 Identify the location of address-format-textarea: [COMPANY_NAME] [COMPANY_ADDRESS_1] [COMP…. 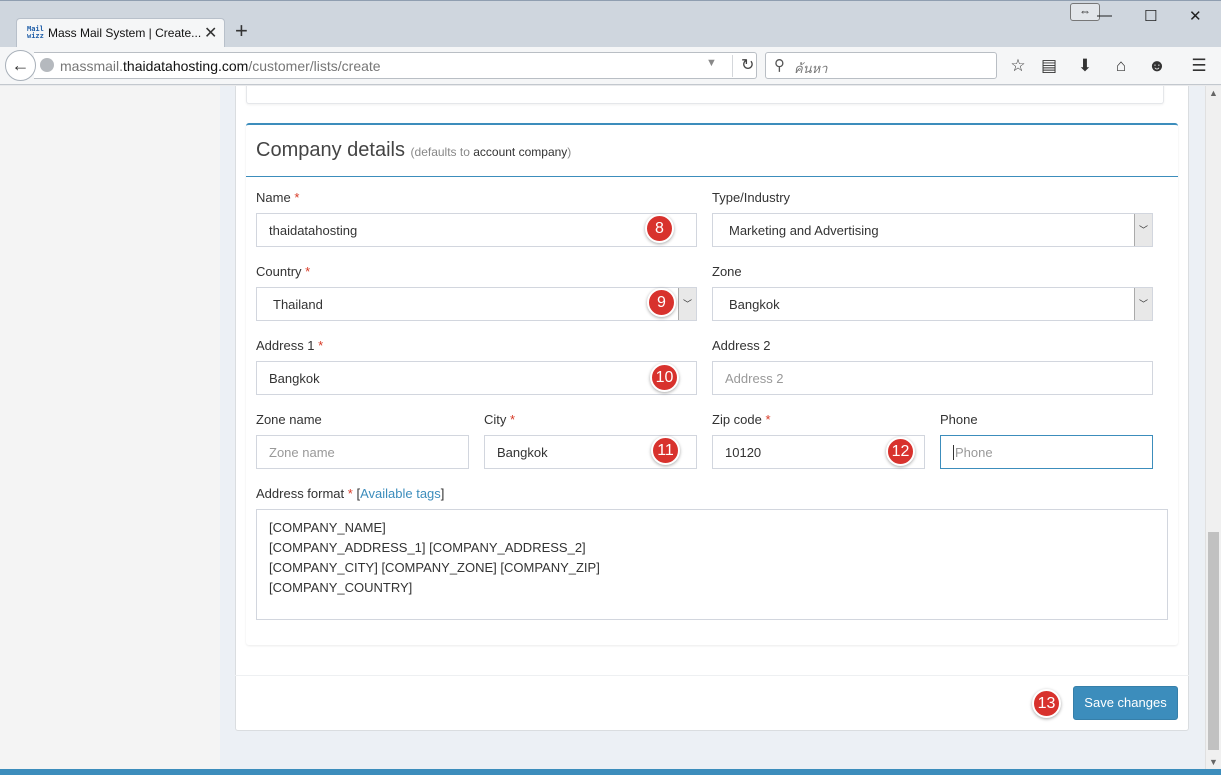
(712, 564).